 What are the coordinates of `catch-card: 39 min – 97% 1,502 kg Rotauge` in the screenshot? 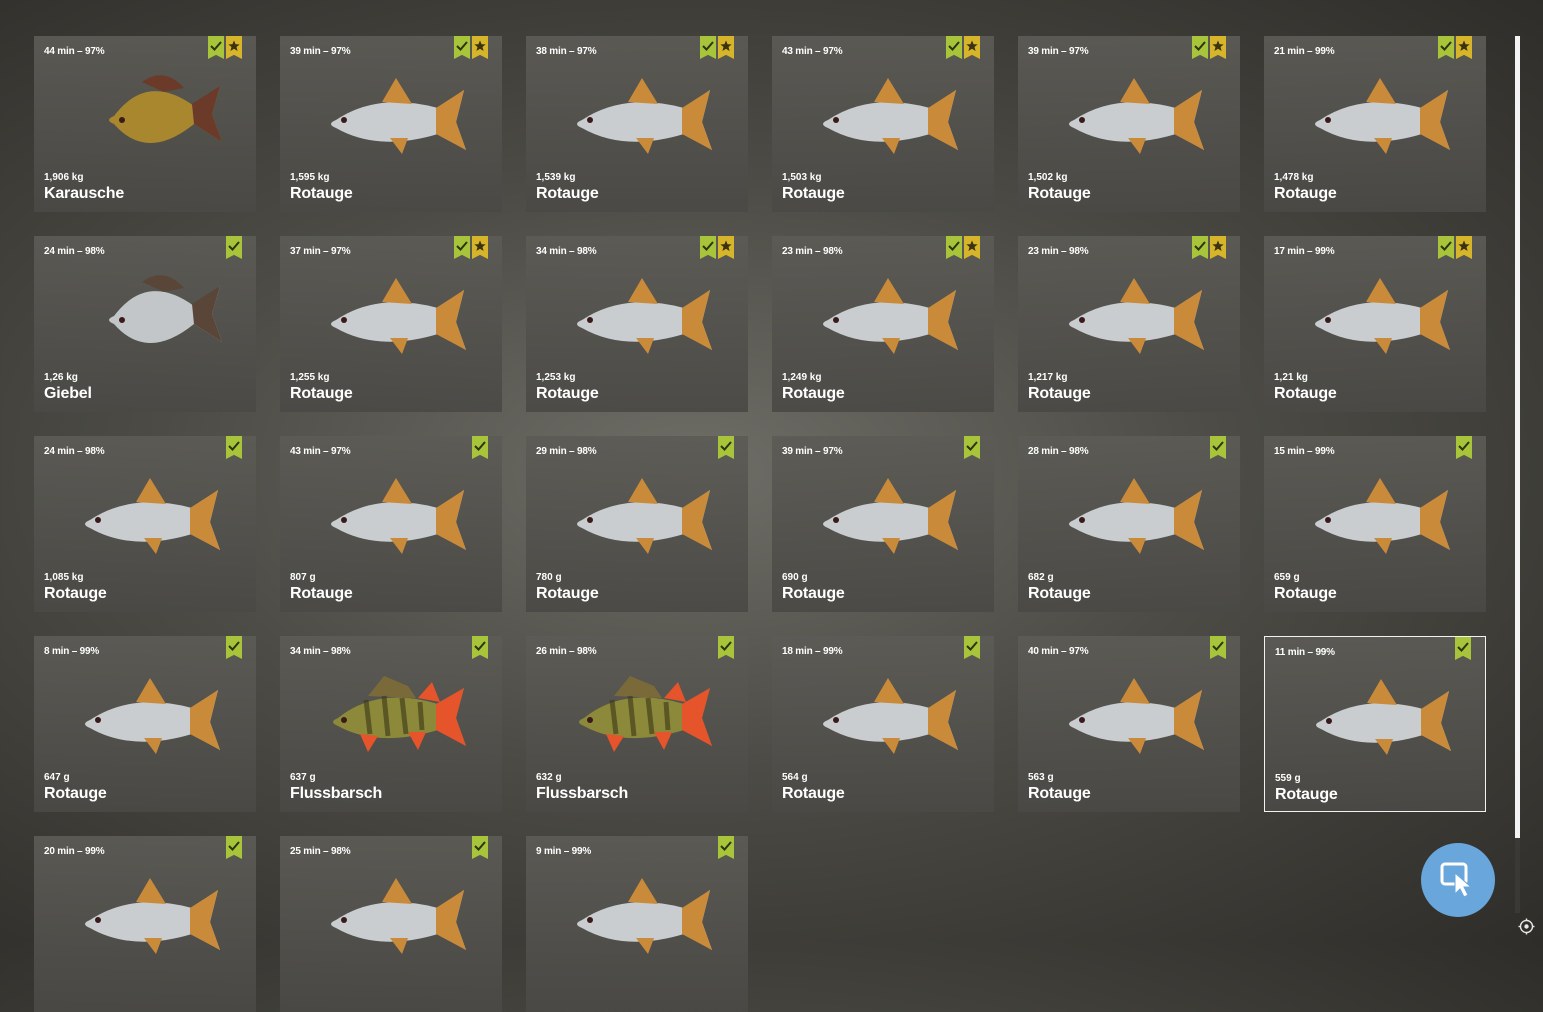 It's located at (1129, 124).